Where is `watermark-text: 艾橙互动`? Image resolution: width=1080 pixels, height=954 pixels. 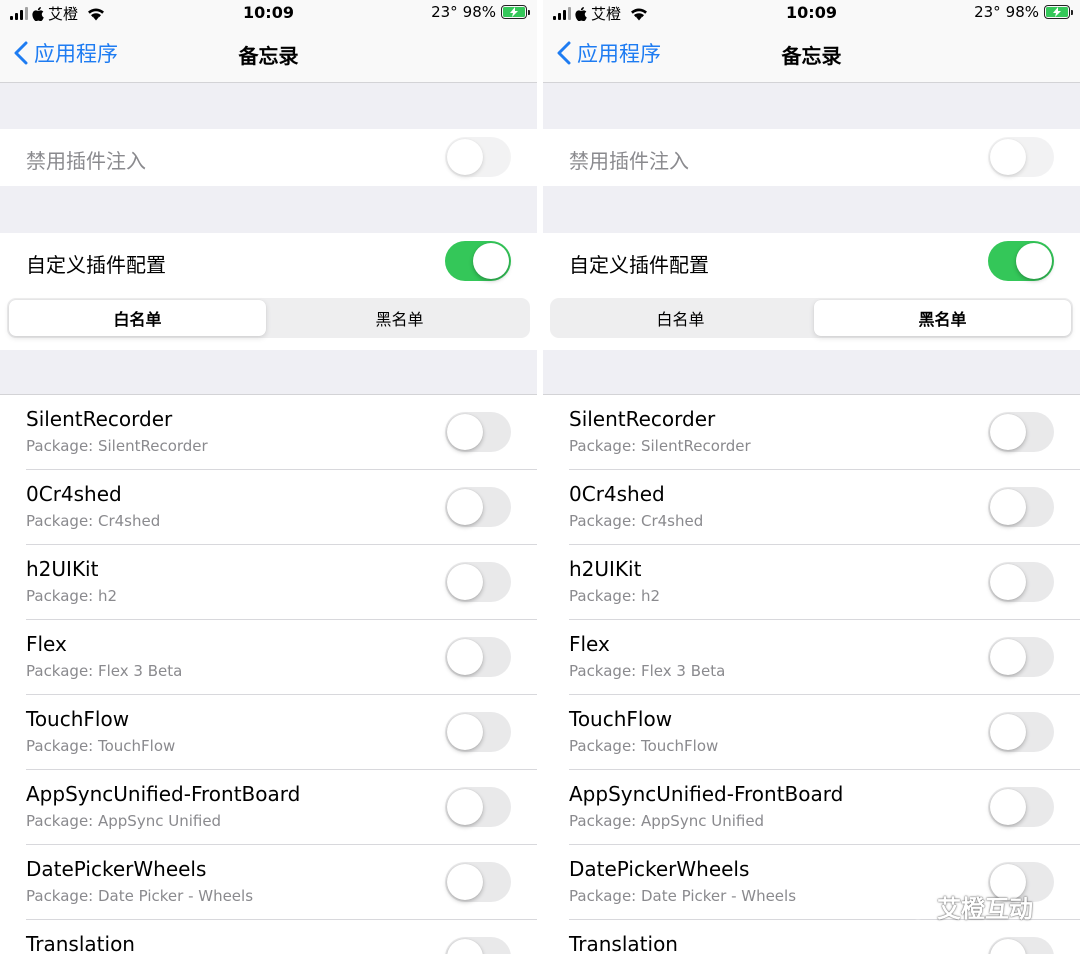
watermark-text: 艾橙互动 is located at coordinates (985, 909).